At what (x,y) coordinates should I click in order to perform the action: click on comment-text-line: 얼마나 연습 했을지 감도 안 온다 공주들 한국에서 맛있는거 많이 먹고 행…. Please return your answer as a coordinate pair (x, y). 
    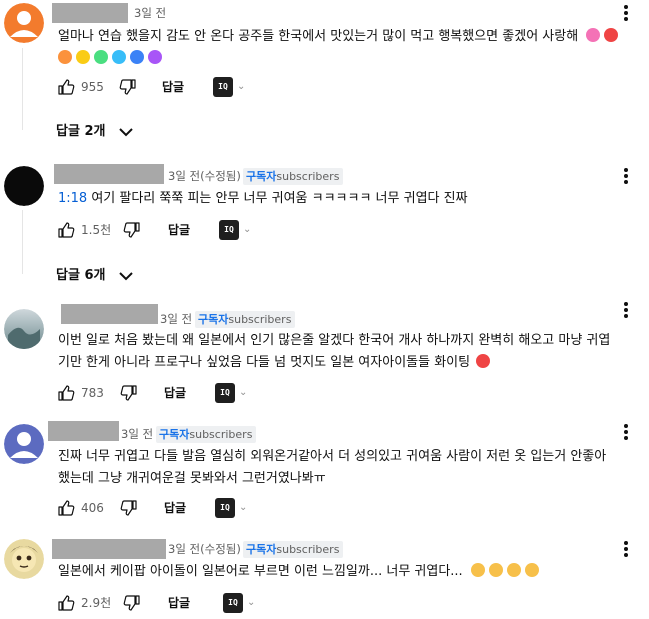
    Looking at the image, I should click on (318, 36).